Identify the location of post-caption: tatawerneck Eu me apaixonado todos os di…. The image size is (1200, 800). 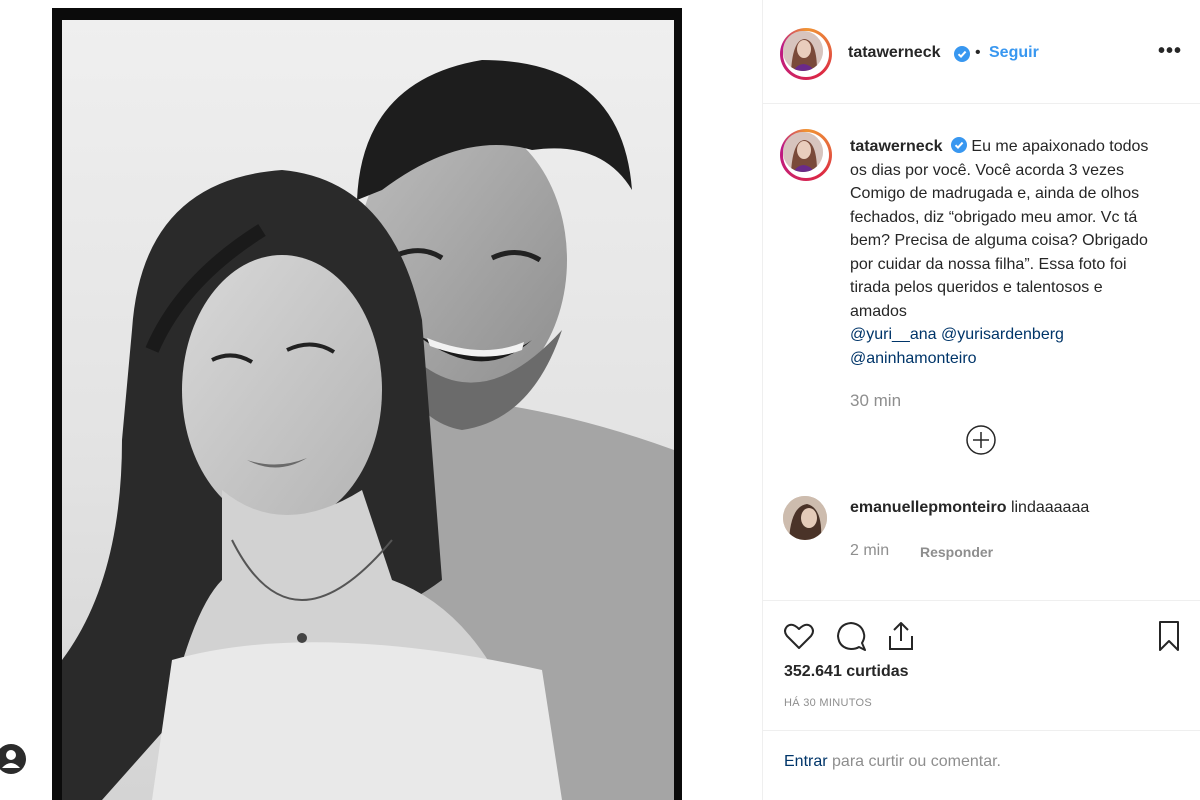
(1000, 252).